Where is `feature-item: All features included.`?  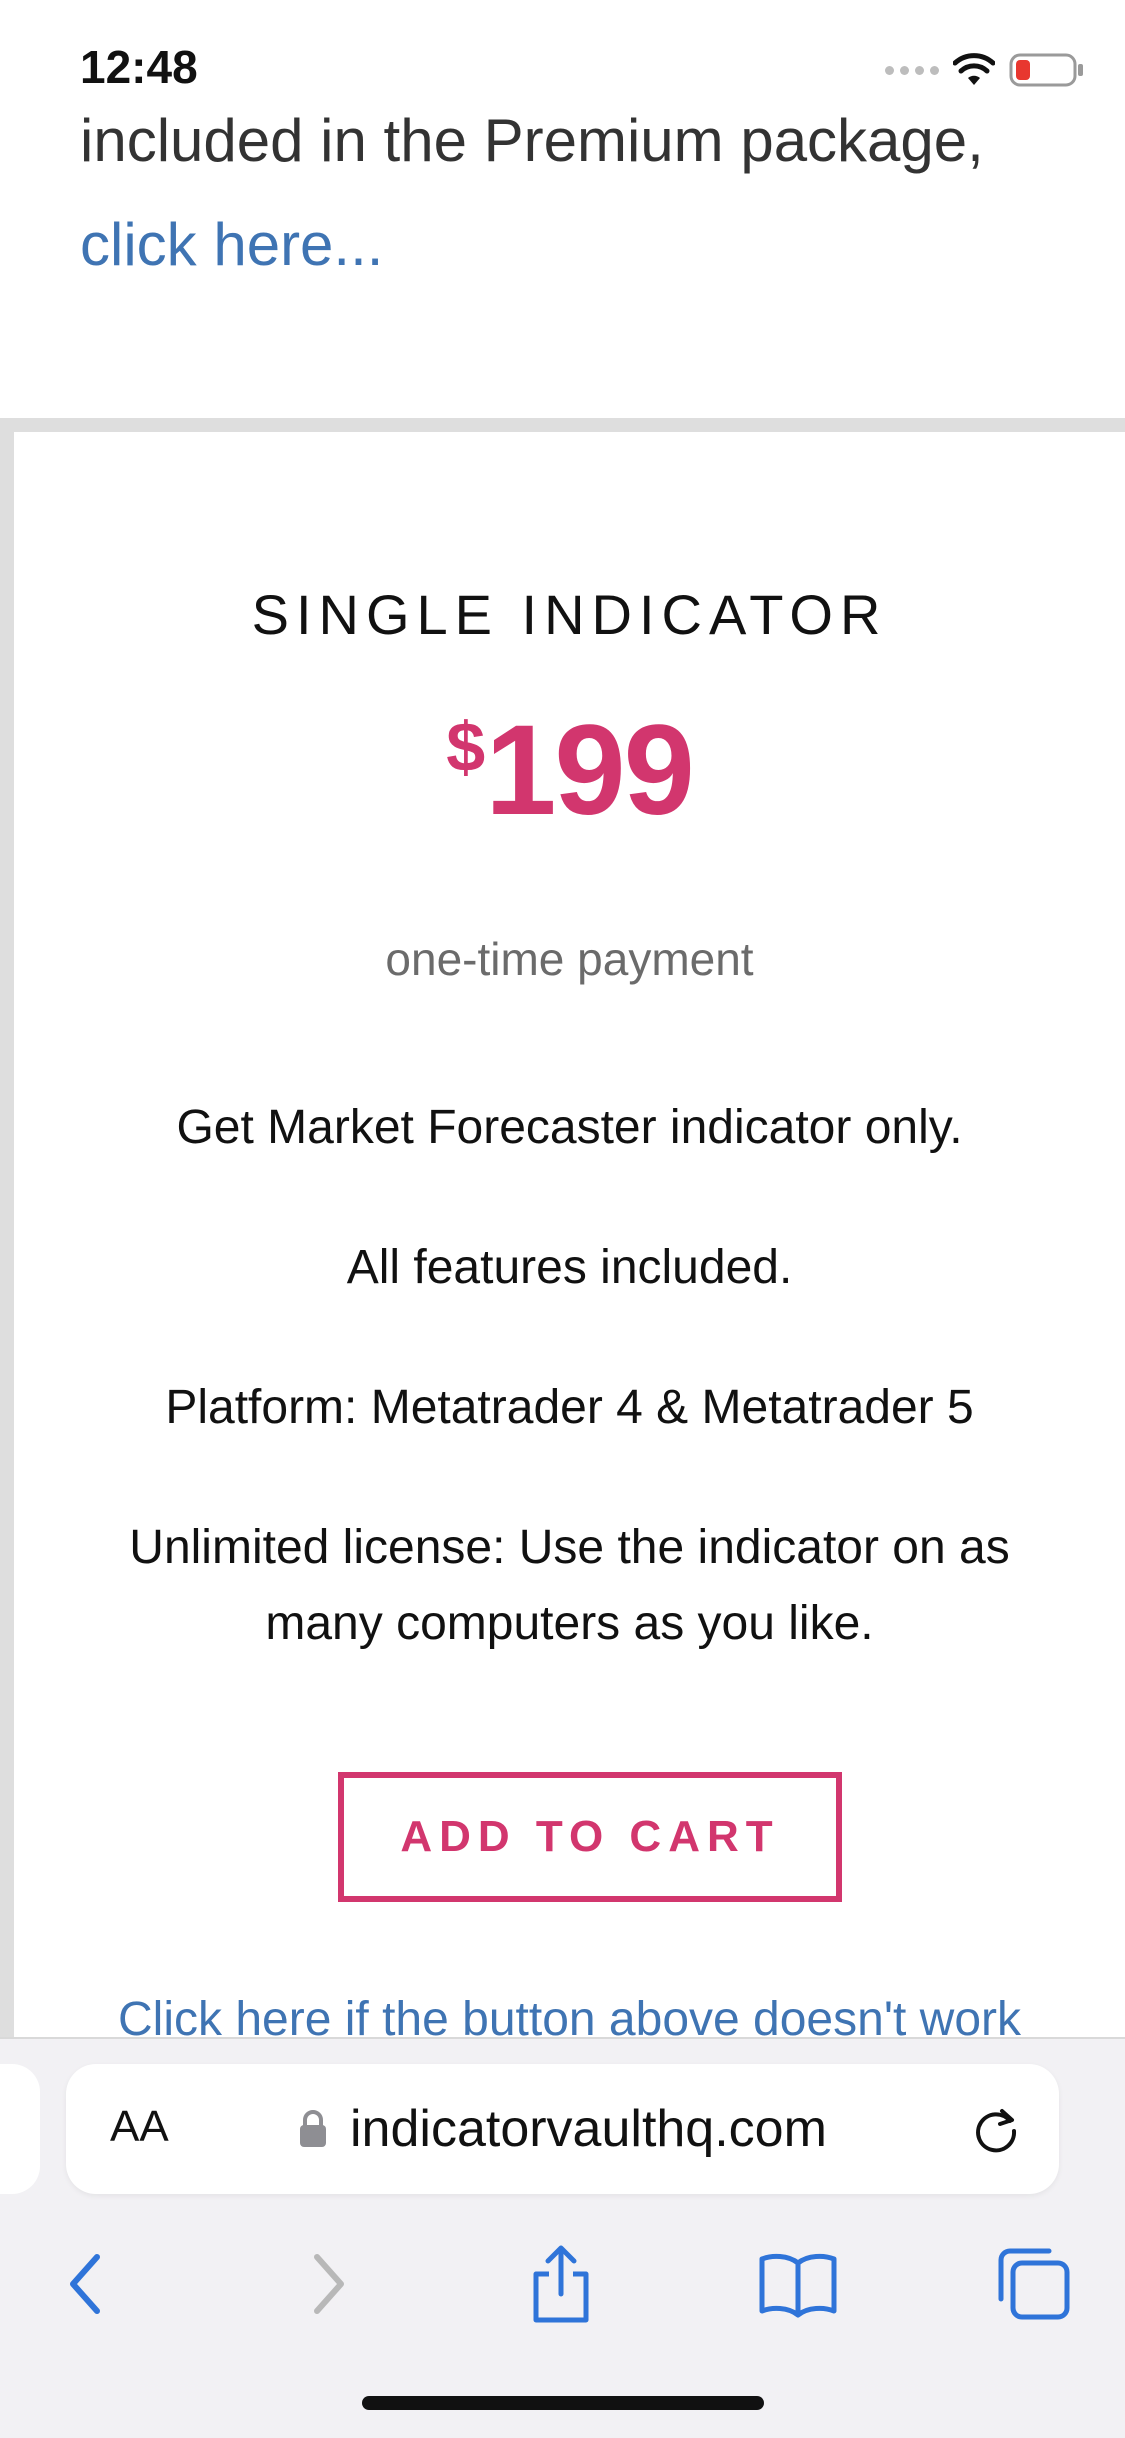
feature-item: All features included. is located at coordinates (569, 1267).